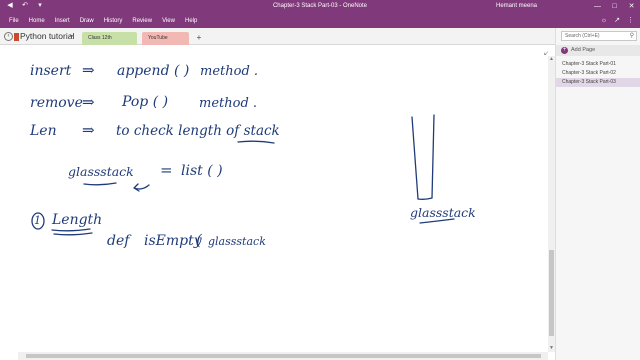 Image resolution: width=640 pixels, height=360 pixels. Describe the element at coordinates (551, 59) in the screenshot. I see `scroll-up-icon: ▲` at that location.